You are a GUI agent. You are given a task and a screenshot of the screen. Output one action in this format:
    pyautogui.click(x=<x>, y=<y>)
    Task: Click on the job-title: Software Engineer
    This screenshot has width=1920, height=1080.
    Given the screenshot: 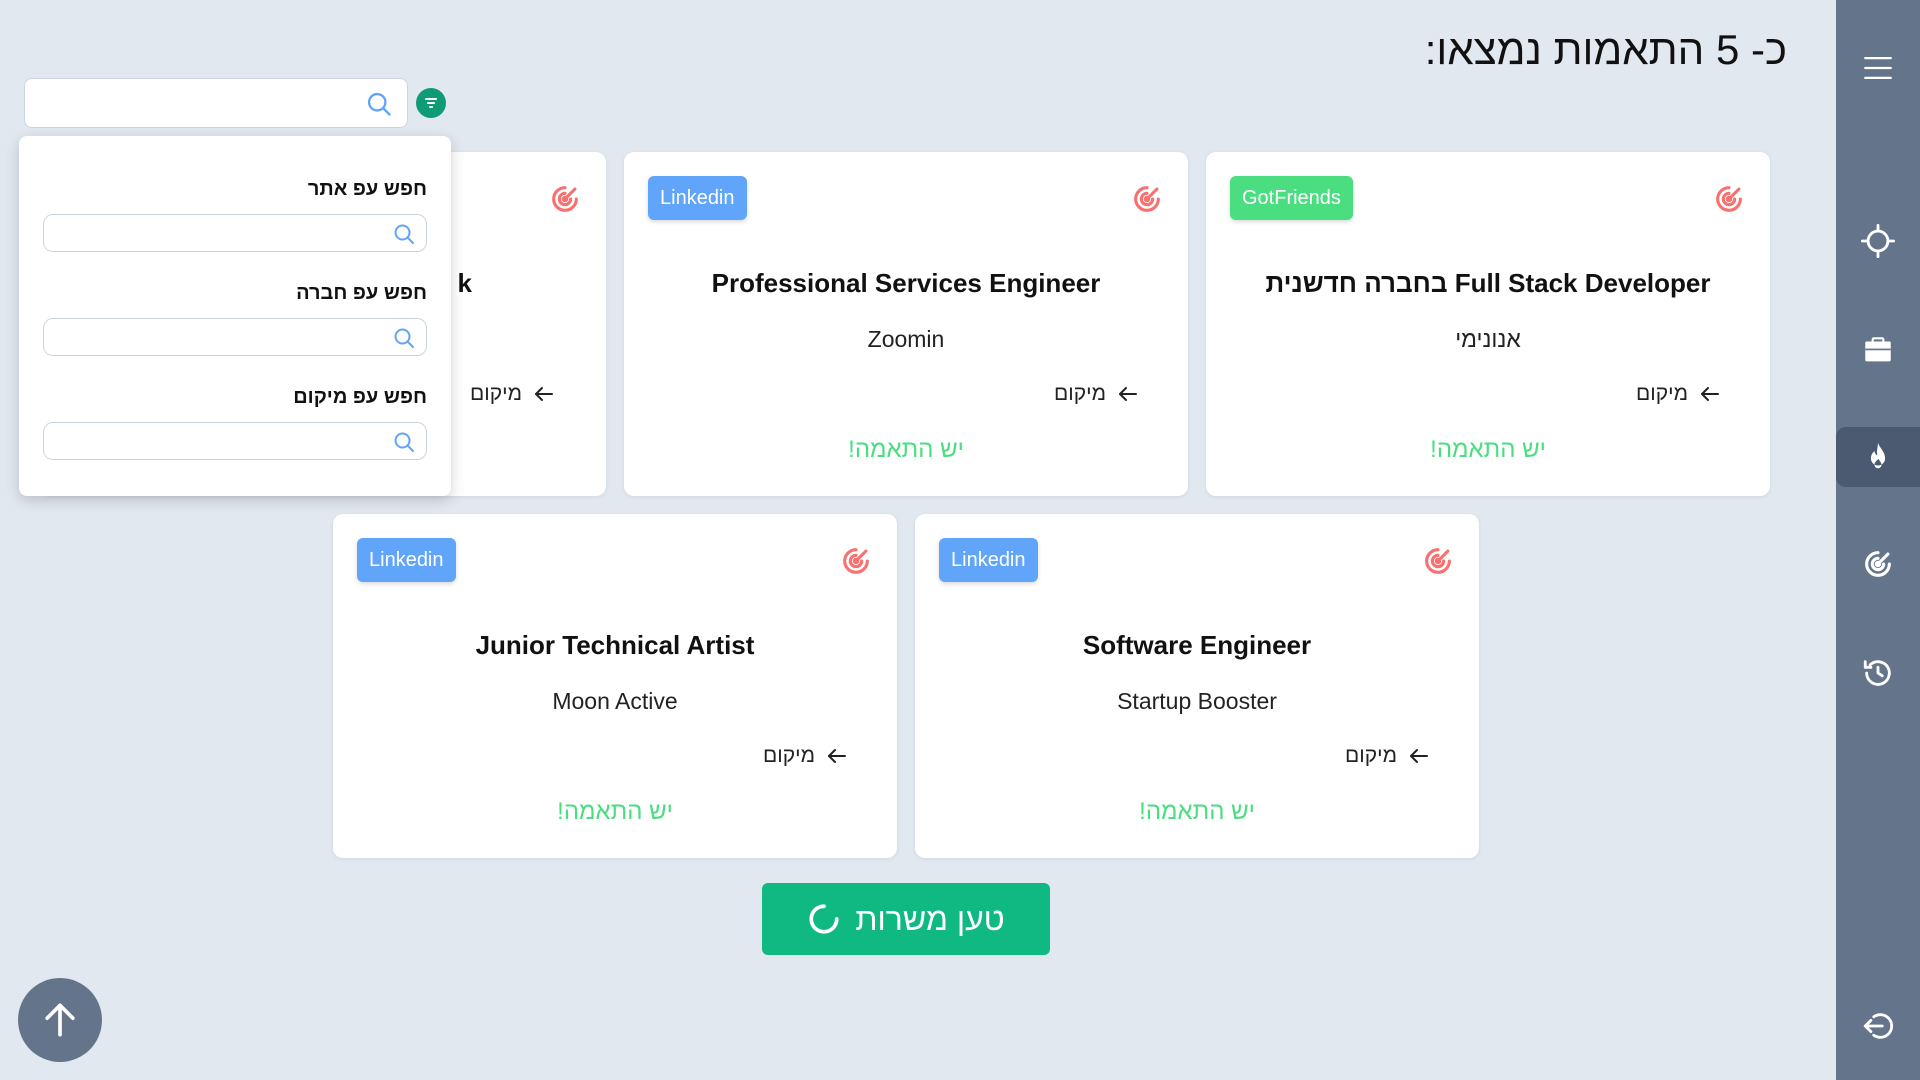 What is the action you would take?
    pyautogui.click(x=1197, y=645)
    